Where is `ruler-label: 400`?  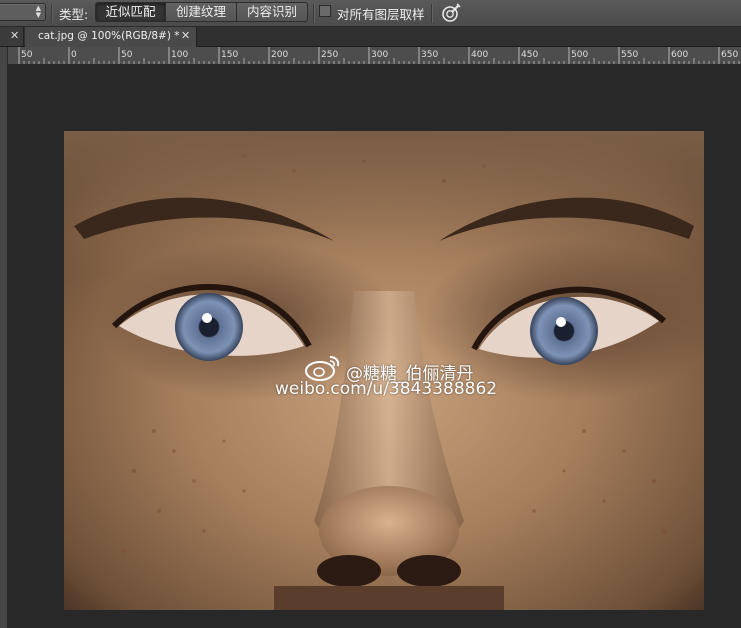
ruler-label: 400 is located at coordinates (479, 55).